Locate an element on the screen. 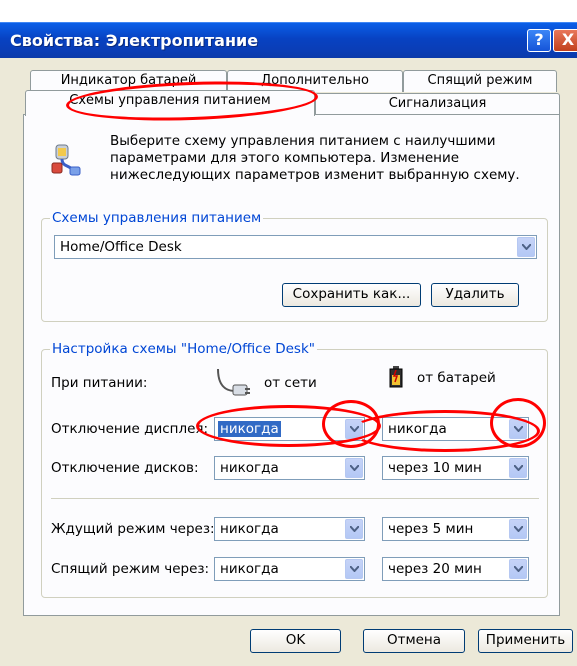 Image resolution: width=577 pixels, height=666 pixels. separator is located at coordinates (295, 498).